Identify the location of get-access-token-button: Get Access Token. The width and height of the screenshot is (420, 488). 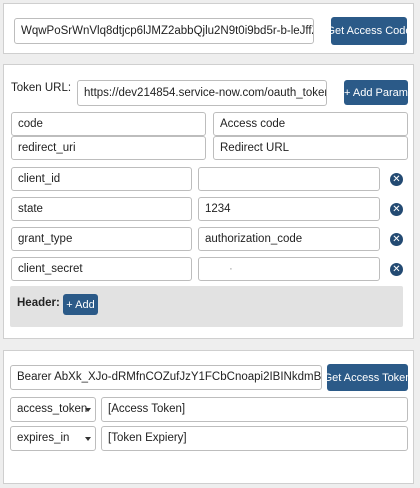
(367, 377).